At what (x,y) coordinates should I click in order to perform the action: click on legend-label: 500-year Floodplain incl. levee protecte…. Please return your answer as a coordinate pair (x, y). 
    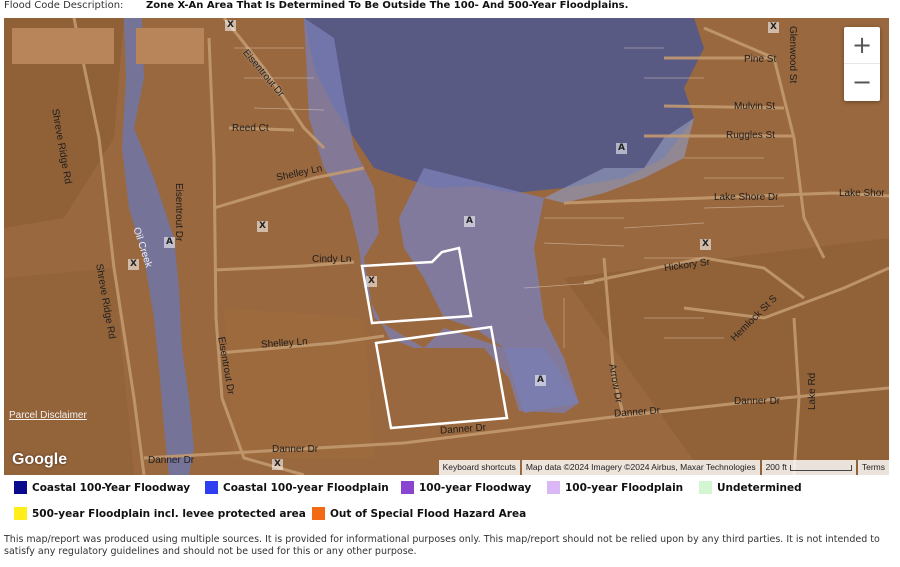
    Looking at the image, I should click on (169, 513).